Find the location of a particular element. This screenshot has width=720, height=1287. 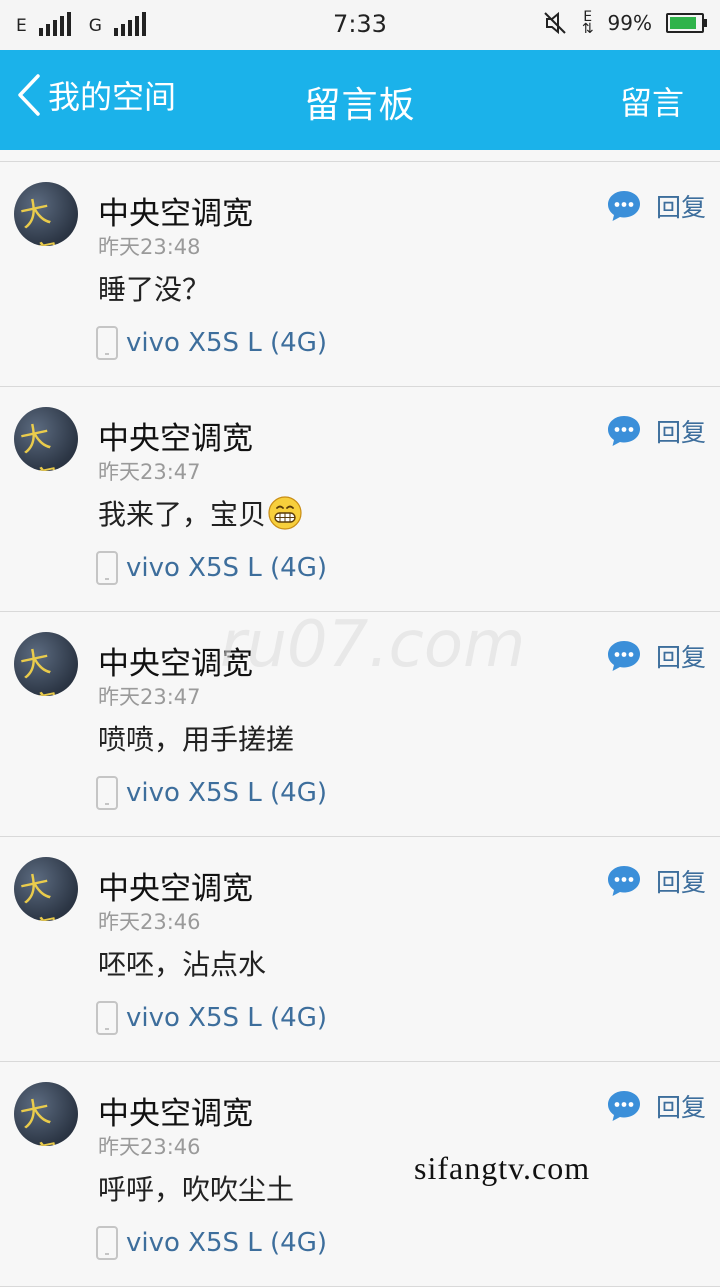

battery-icon is located at coordinates (686, 23).